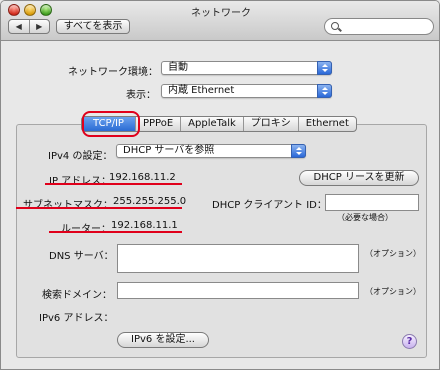 This screenshot has height=370, width=440. What do you see at coordinates (335, 26) in the screenshot?
I see `search-icon` at bounding box center [335, 26].